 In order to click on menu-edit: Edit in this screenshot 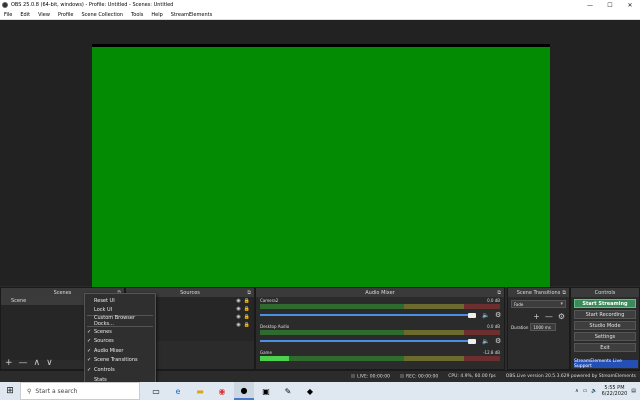, I will do `click(25, 15)`.